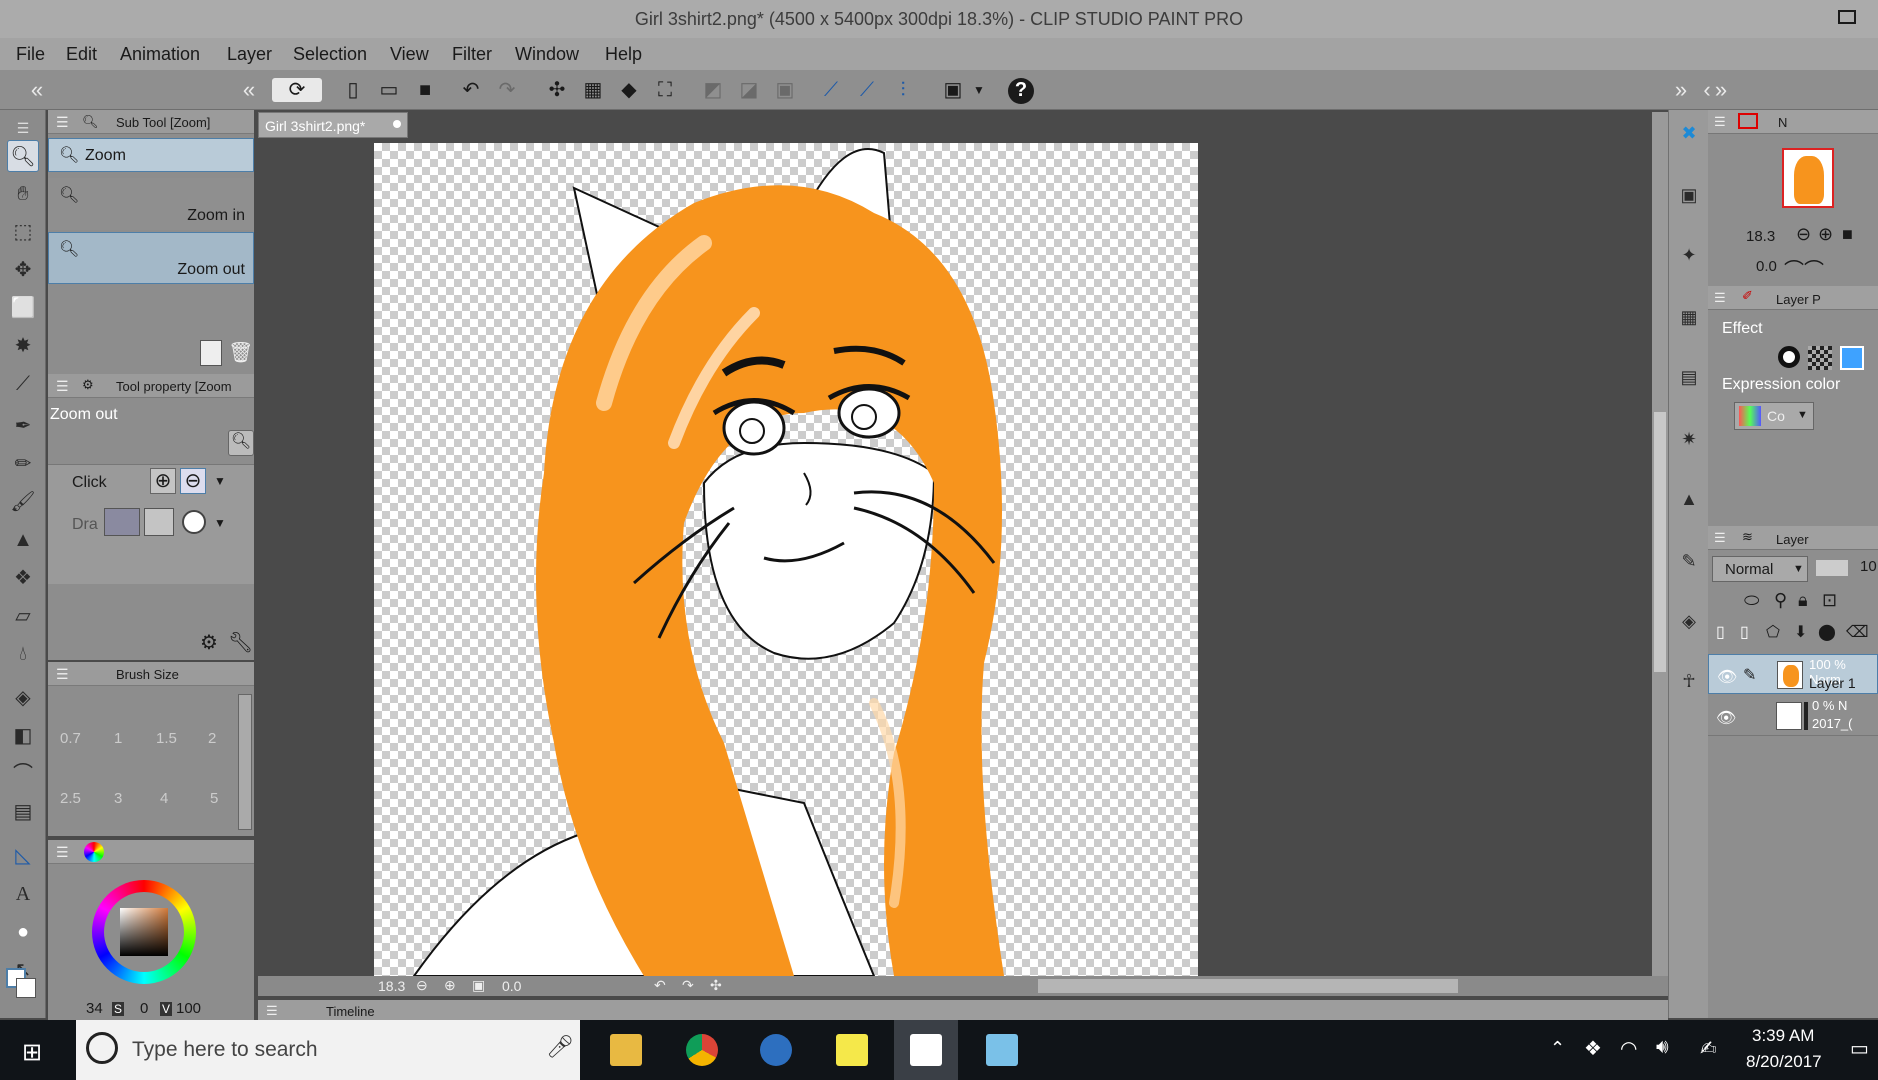 Image resolution: width=1878 pixels, height=1080 pixels. I want to click on tone-effect-icon, so click(1820, 358).